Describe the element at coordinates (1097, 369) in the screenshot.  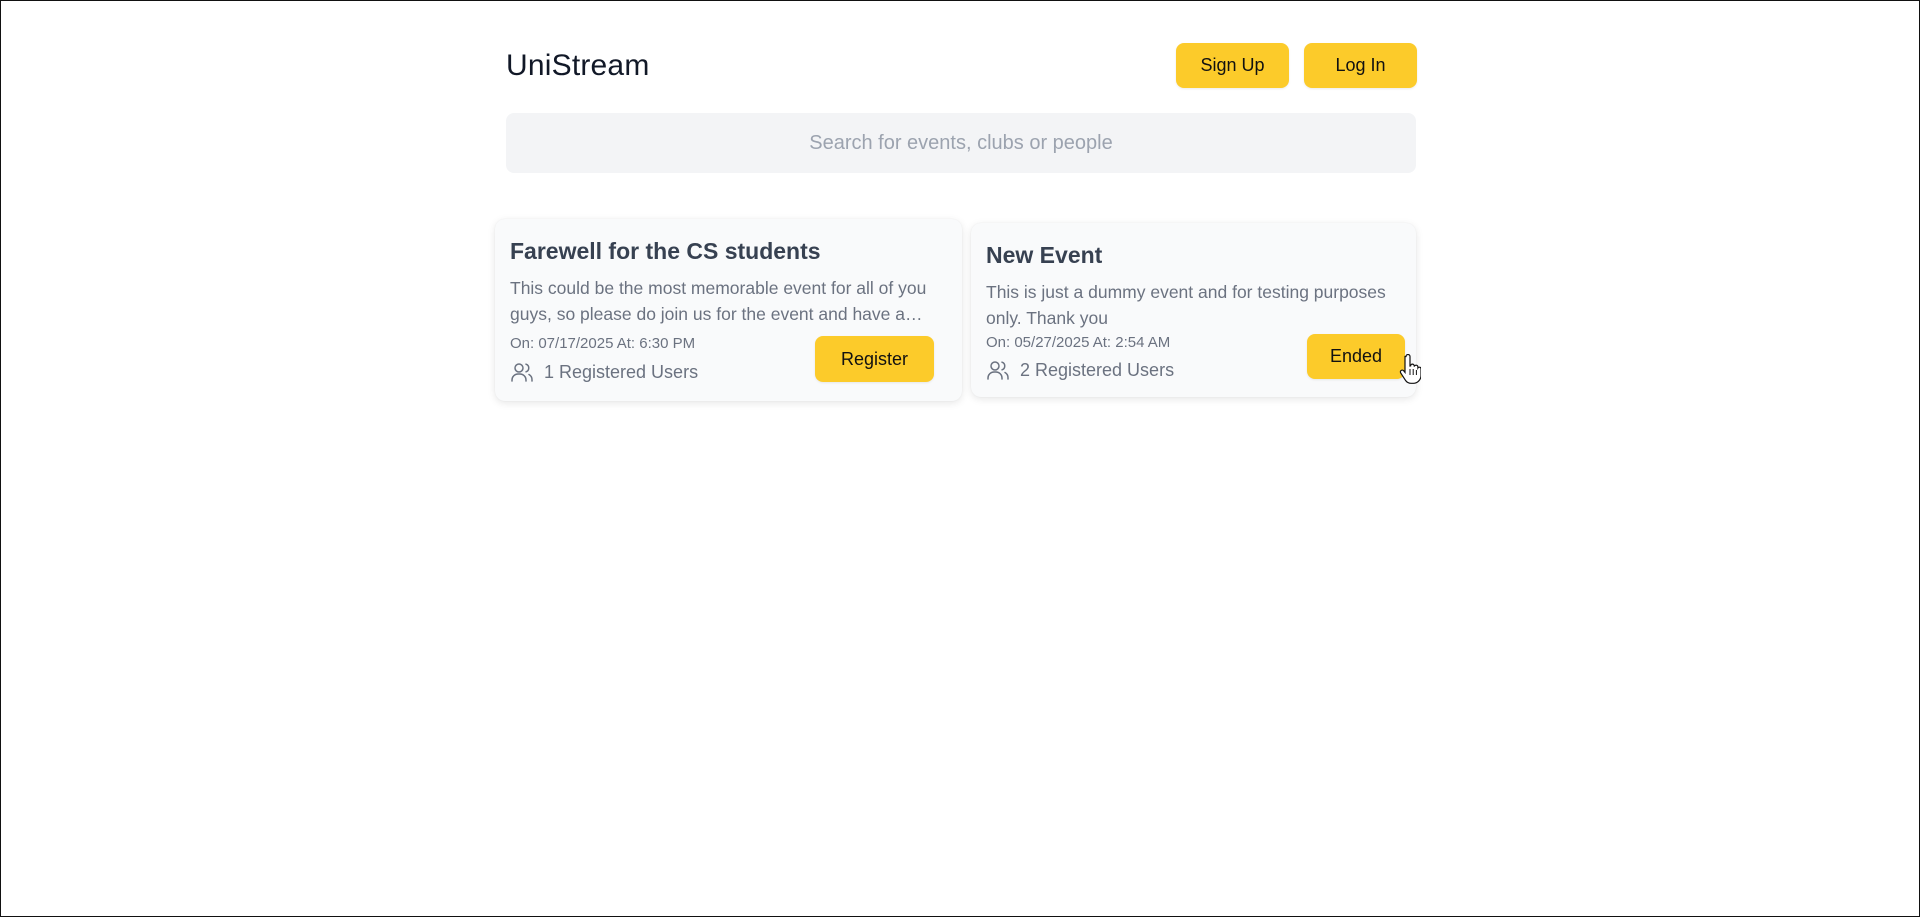
I see `registered-users-label: 2 Registered Users` at that location.